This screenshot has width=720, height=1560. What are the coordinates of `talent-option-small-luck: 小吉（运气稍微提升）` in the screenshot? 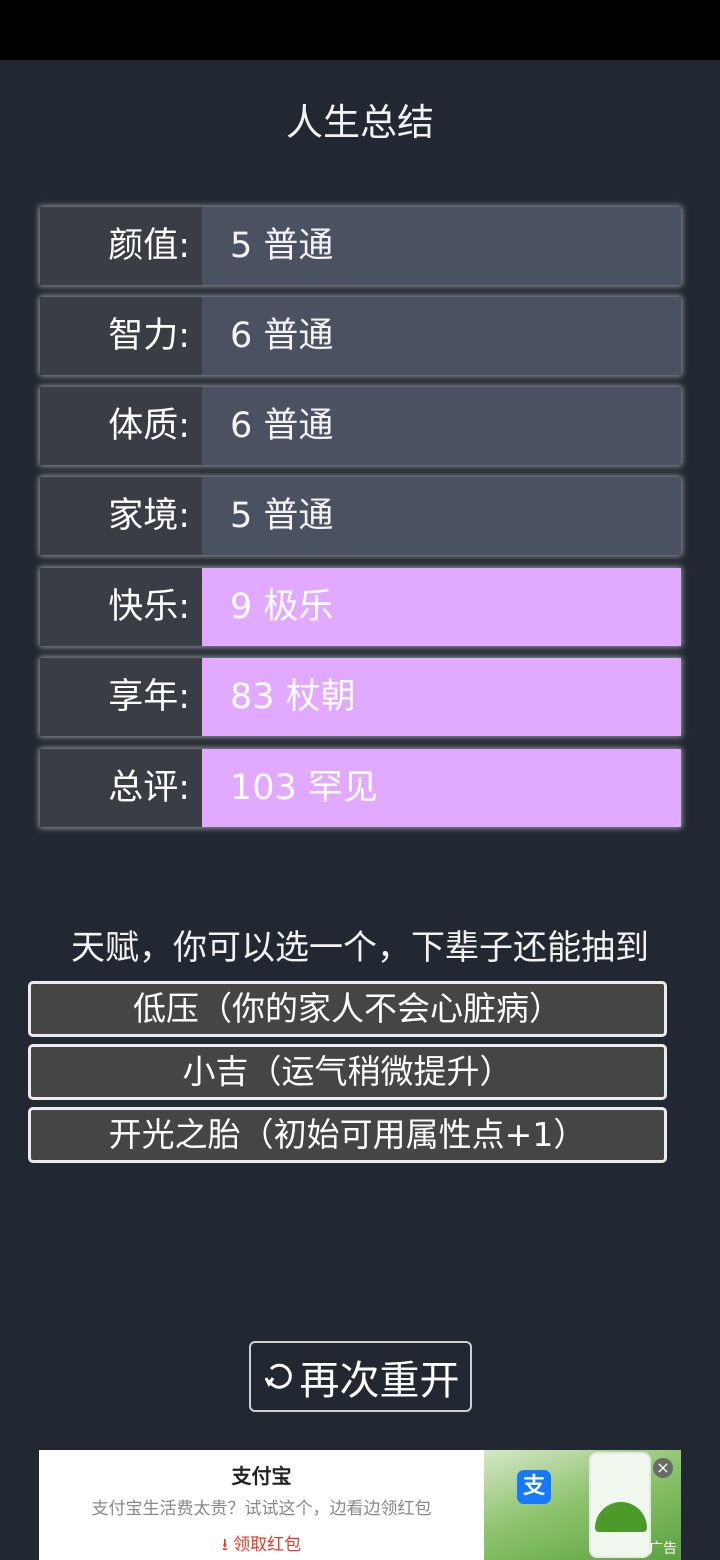 It's located at (347, 1072).